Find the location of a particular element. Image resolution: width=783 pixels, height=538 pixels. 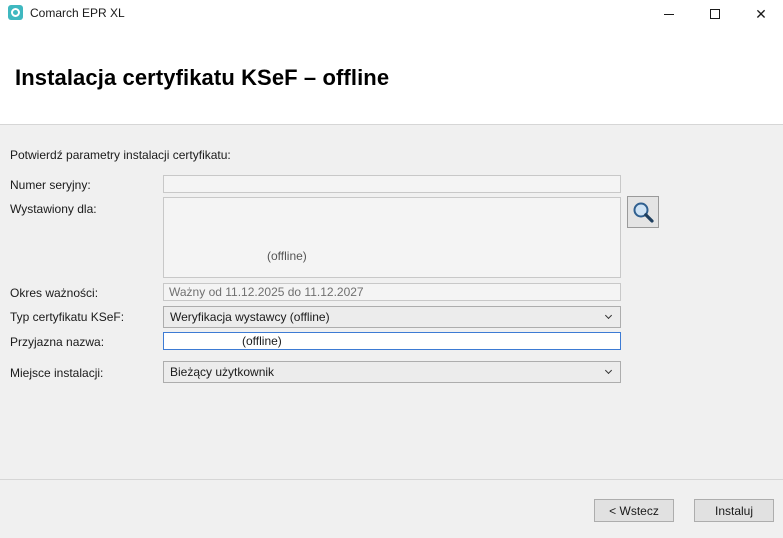

serial-field is located at coordinates (392, 184).